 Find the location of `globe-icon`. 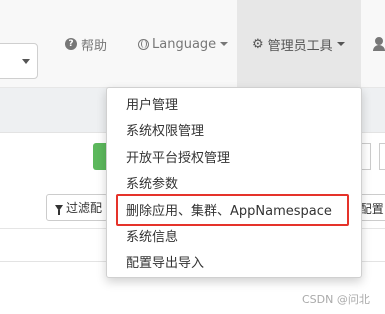

globe-icon is located at coordinates (143, 44).